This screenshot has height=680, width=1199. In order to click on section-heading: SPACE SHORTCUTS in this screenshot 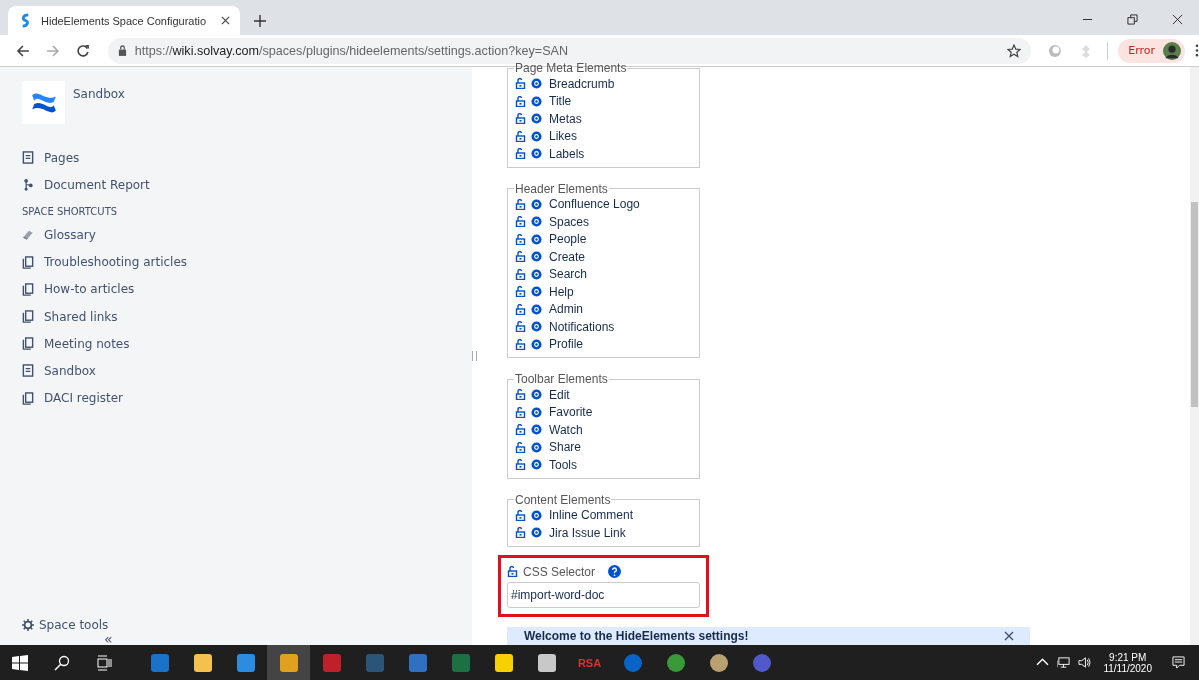, I will do `click(70, 212)`.